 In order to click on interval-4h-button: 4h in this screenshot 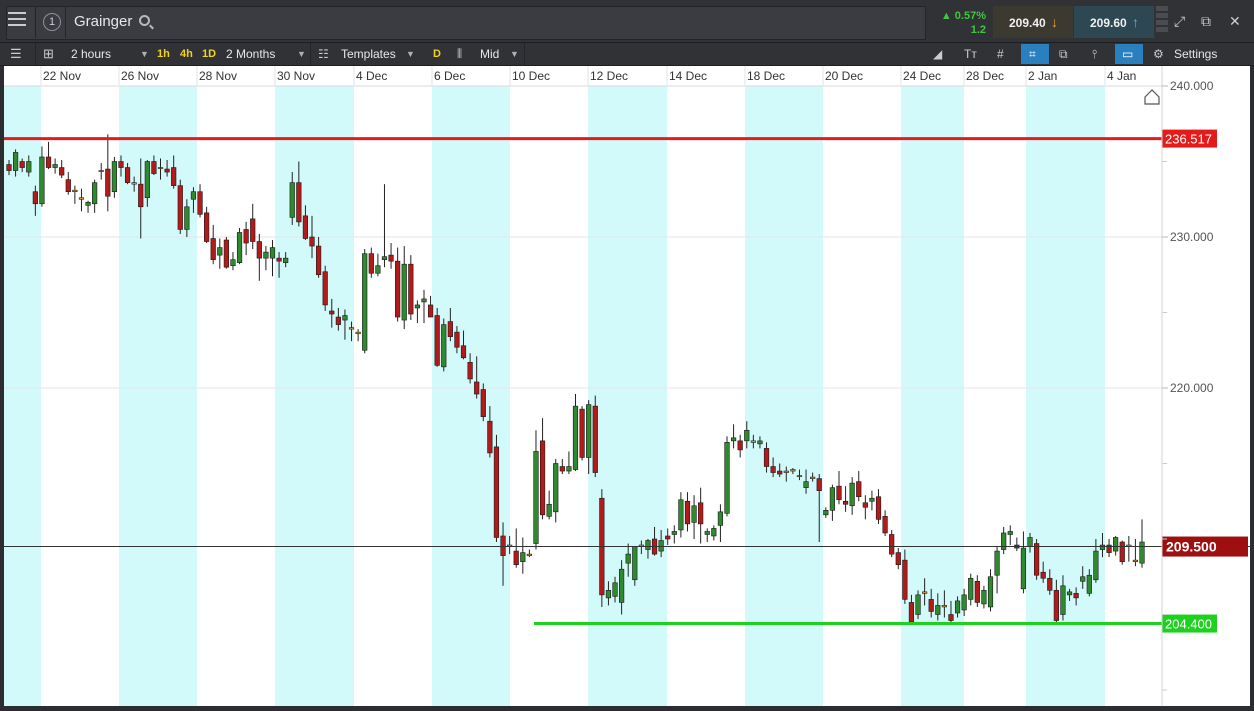, I will do `click(186, 54)`.